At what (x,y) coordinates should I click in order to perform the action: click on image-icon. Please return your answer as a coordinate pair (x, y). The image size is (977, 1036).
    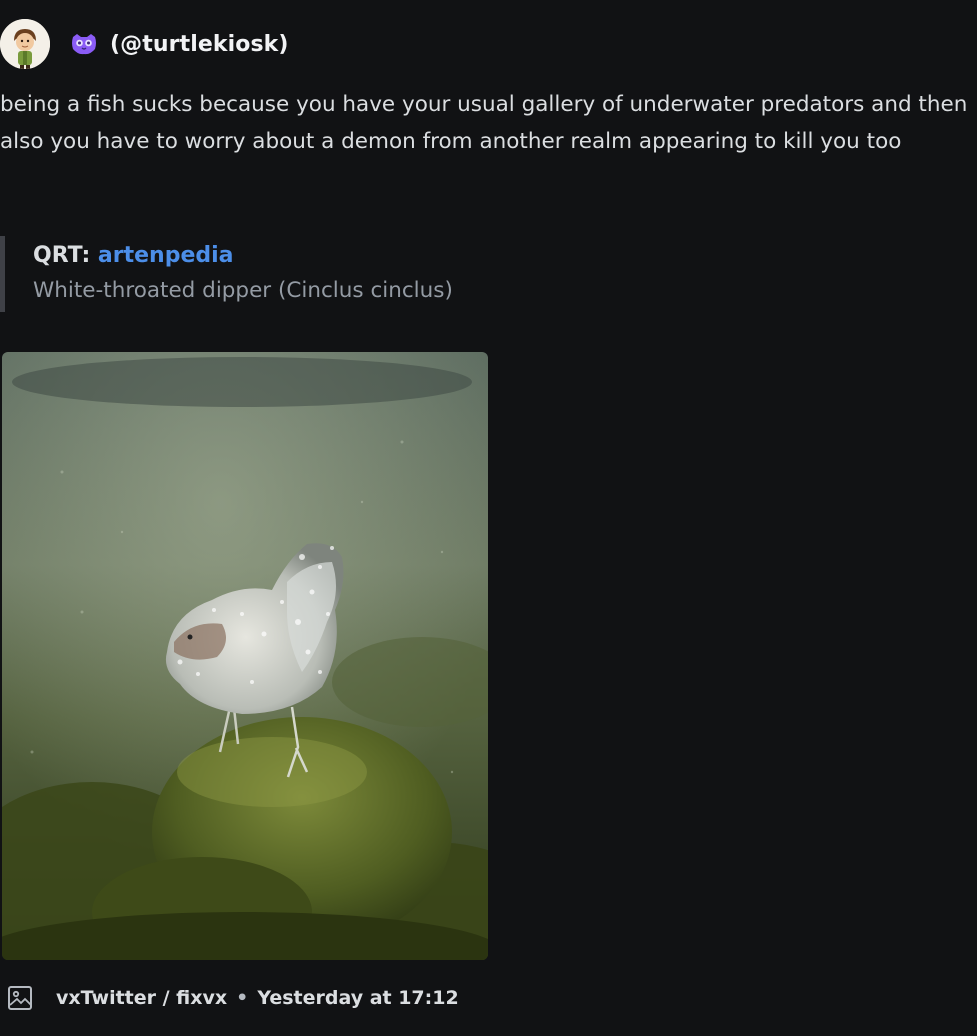
    Looking at the image, I should click on (20, 998).